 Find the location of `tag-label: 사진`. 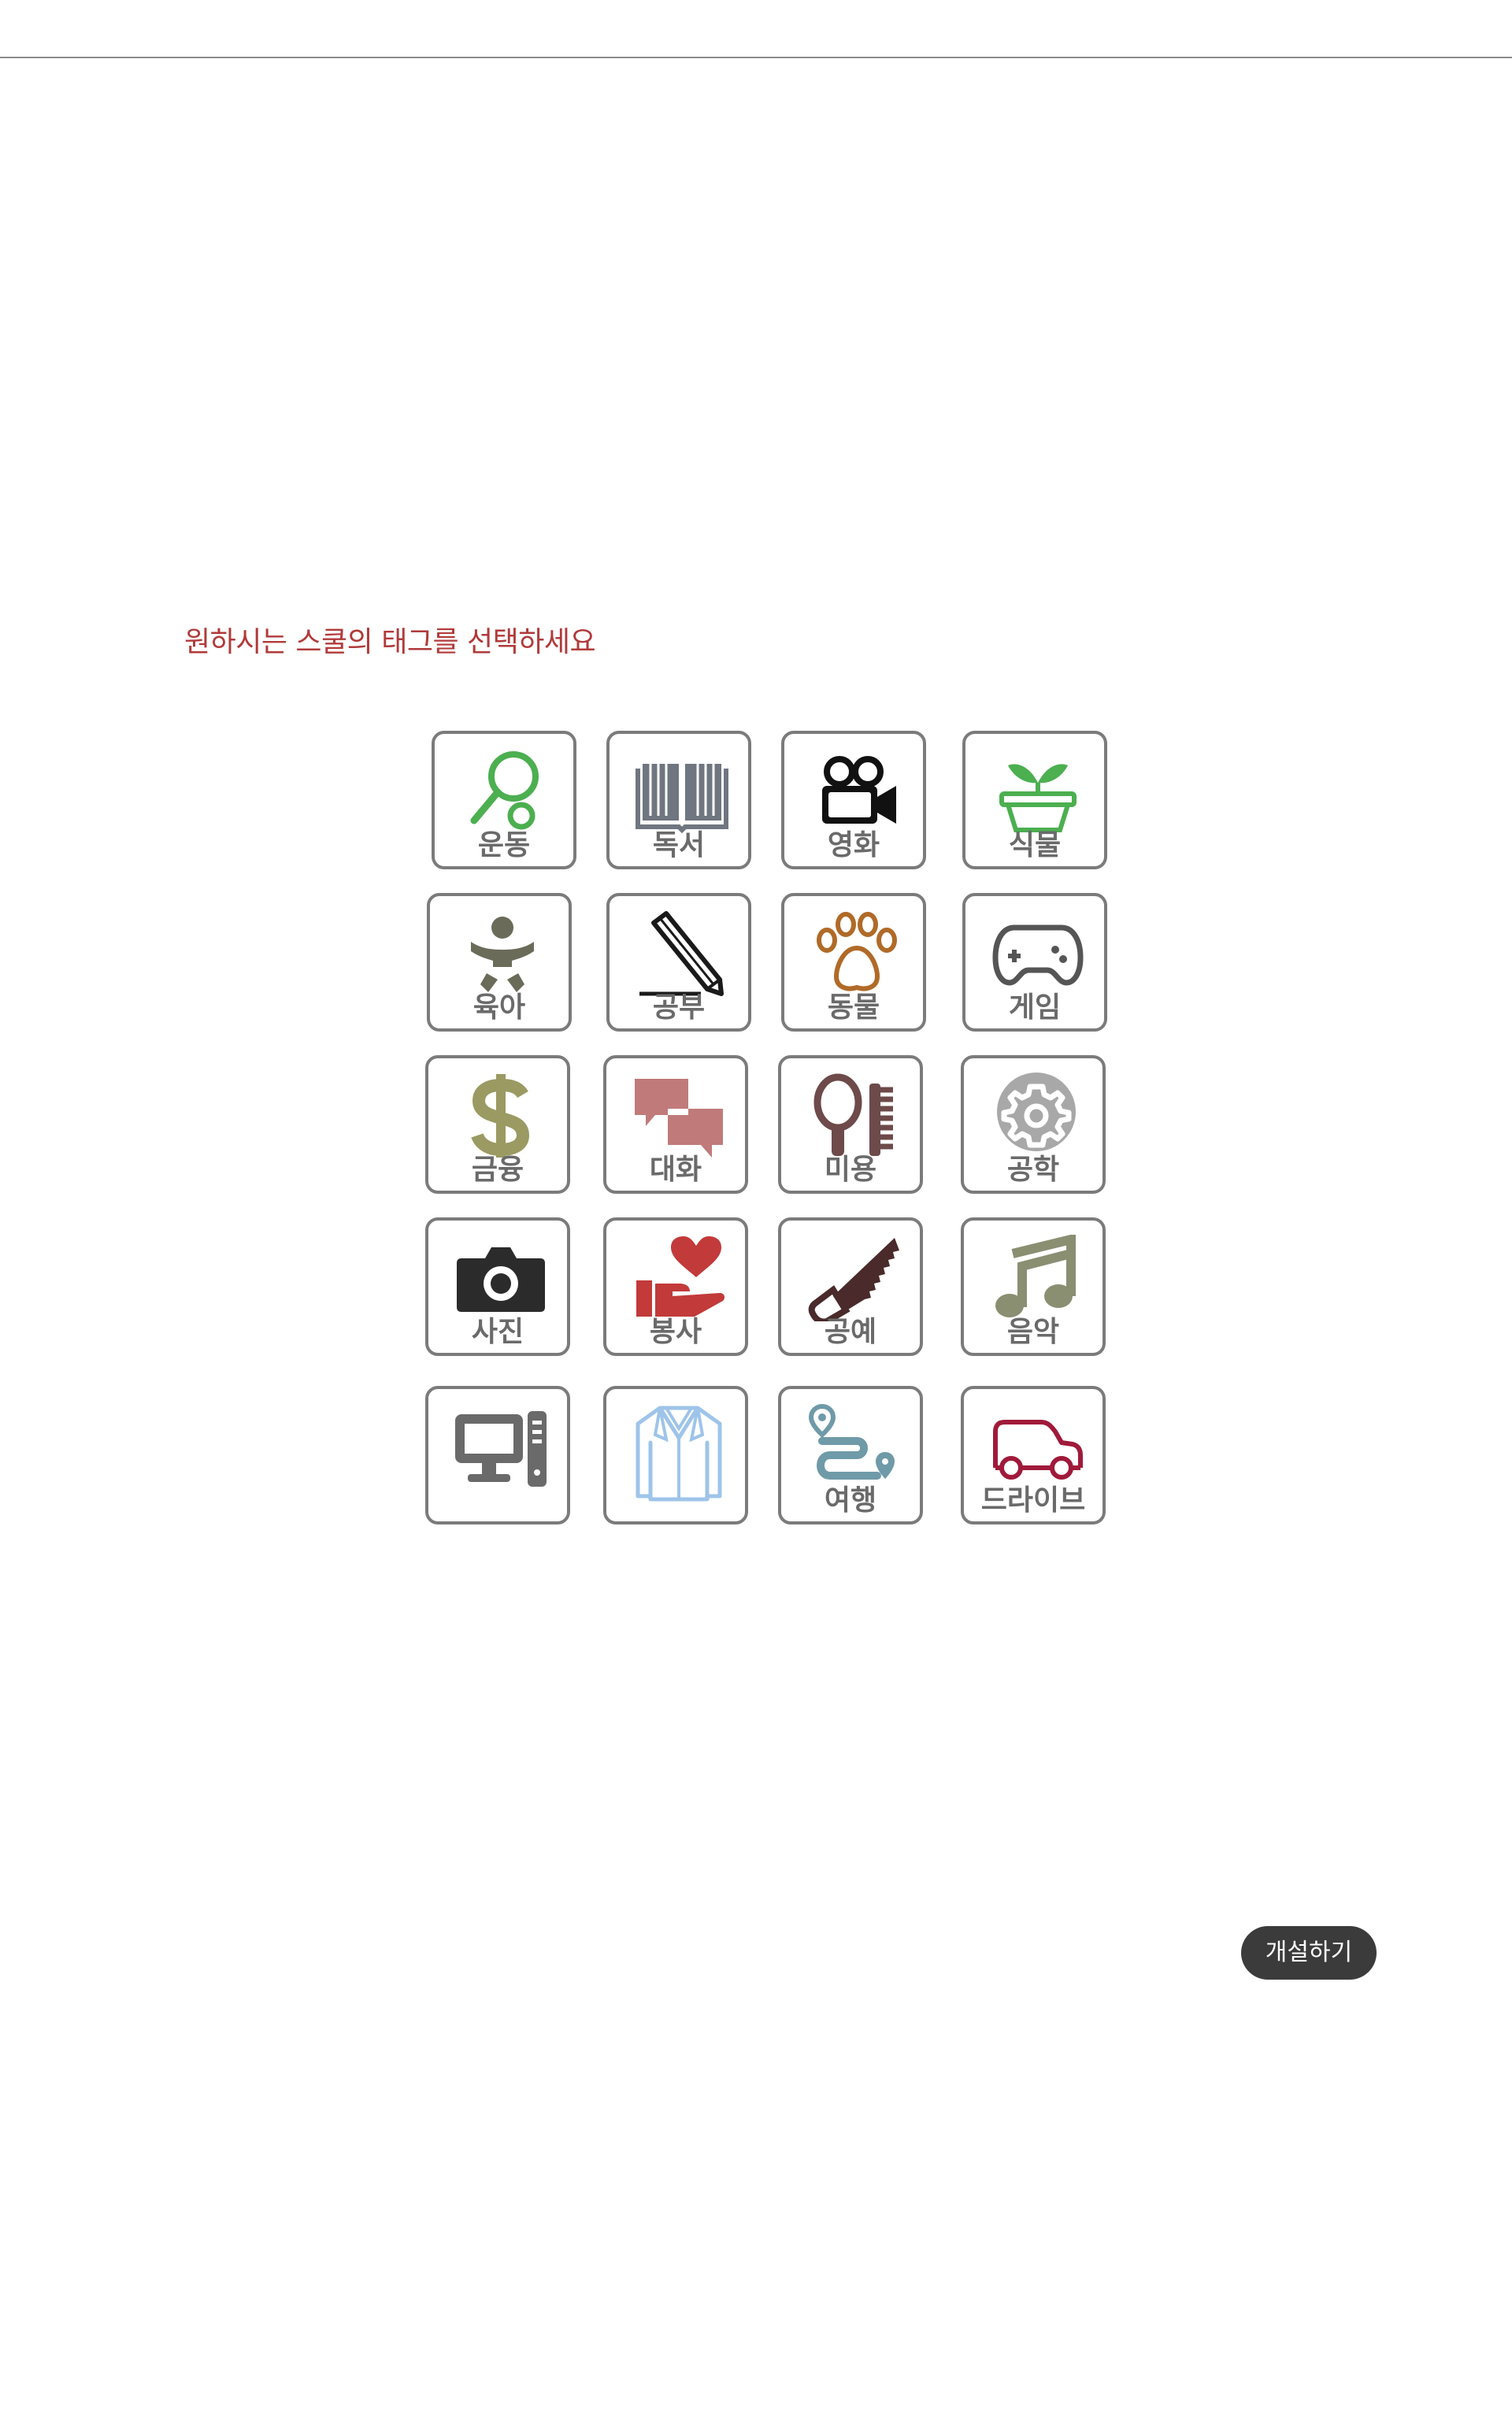

tag-label: 사진 is located at coordinates (497, 1332).